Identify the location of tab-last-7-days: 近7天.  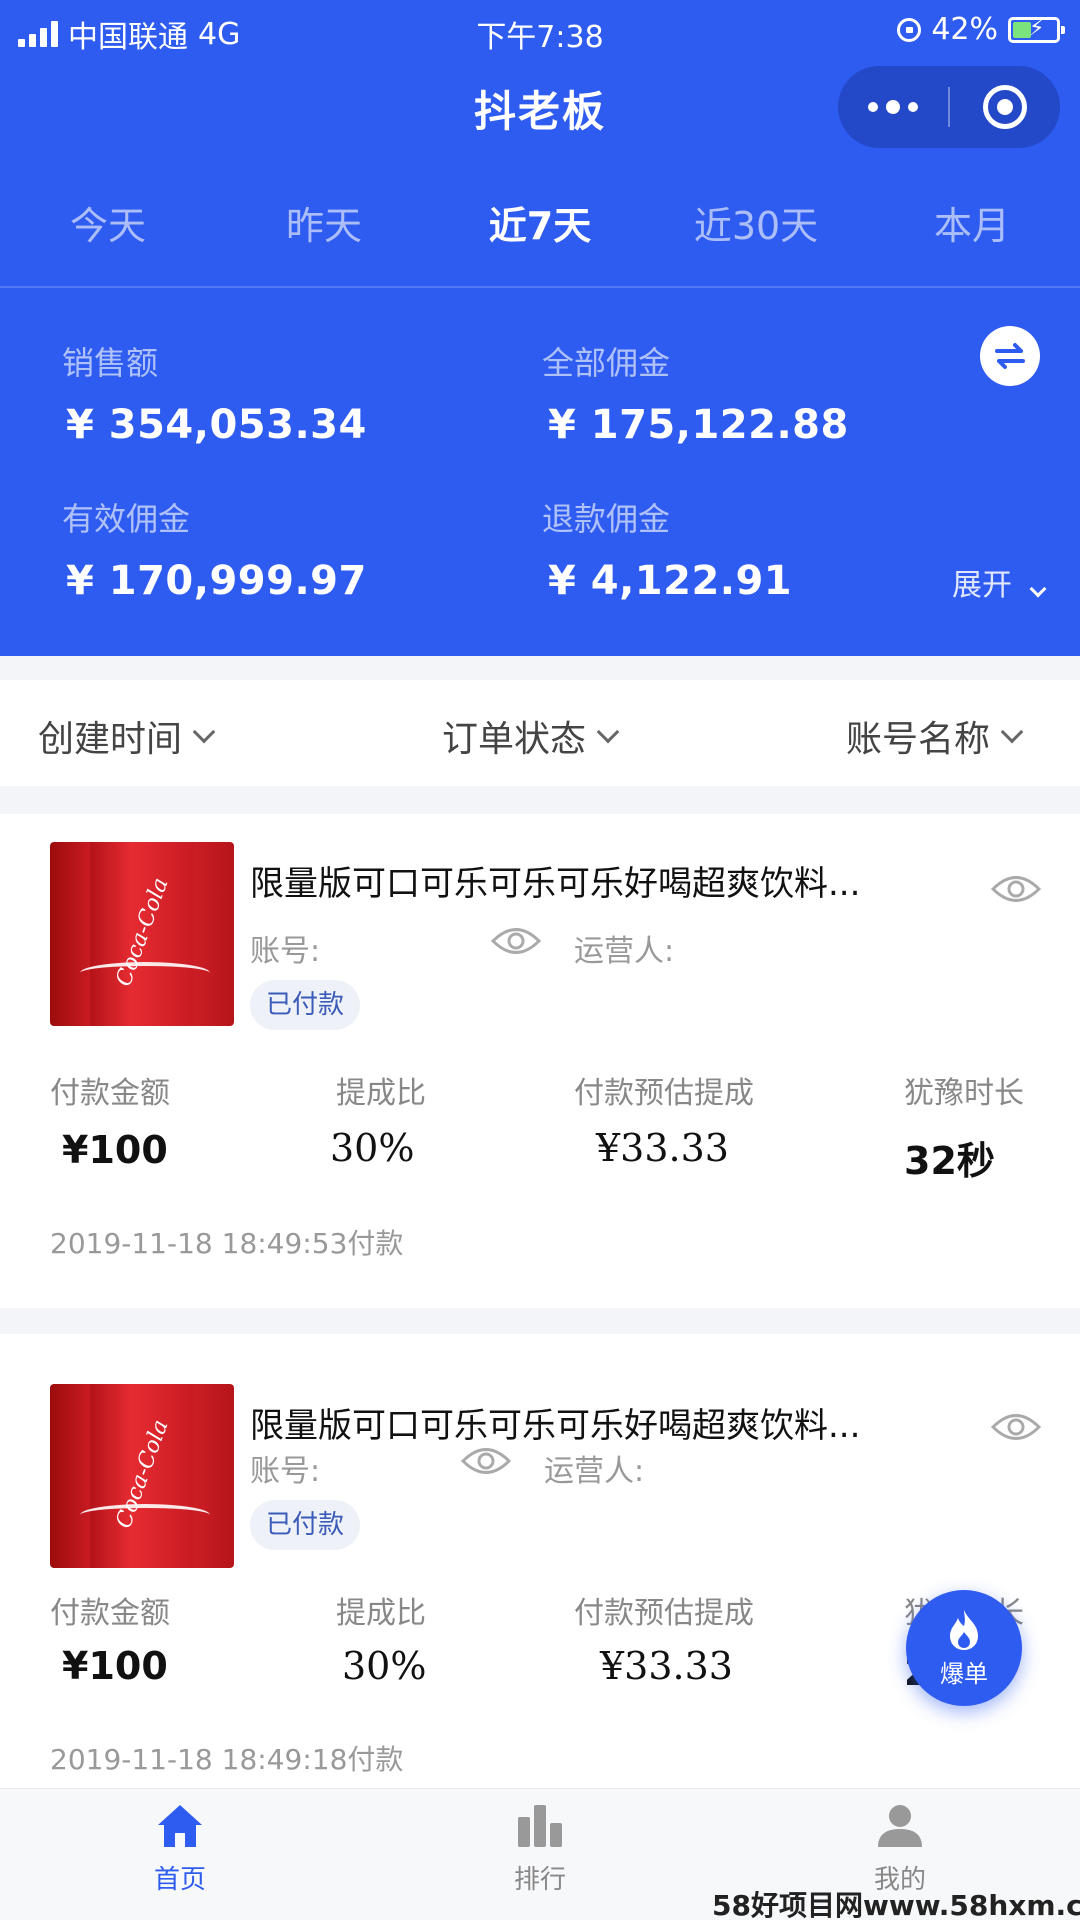
(540, 231).